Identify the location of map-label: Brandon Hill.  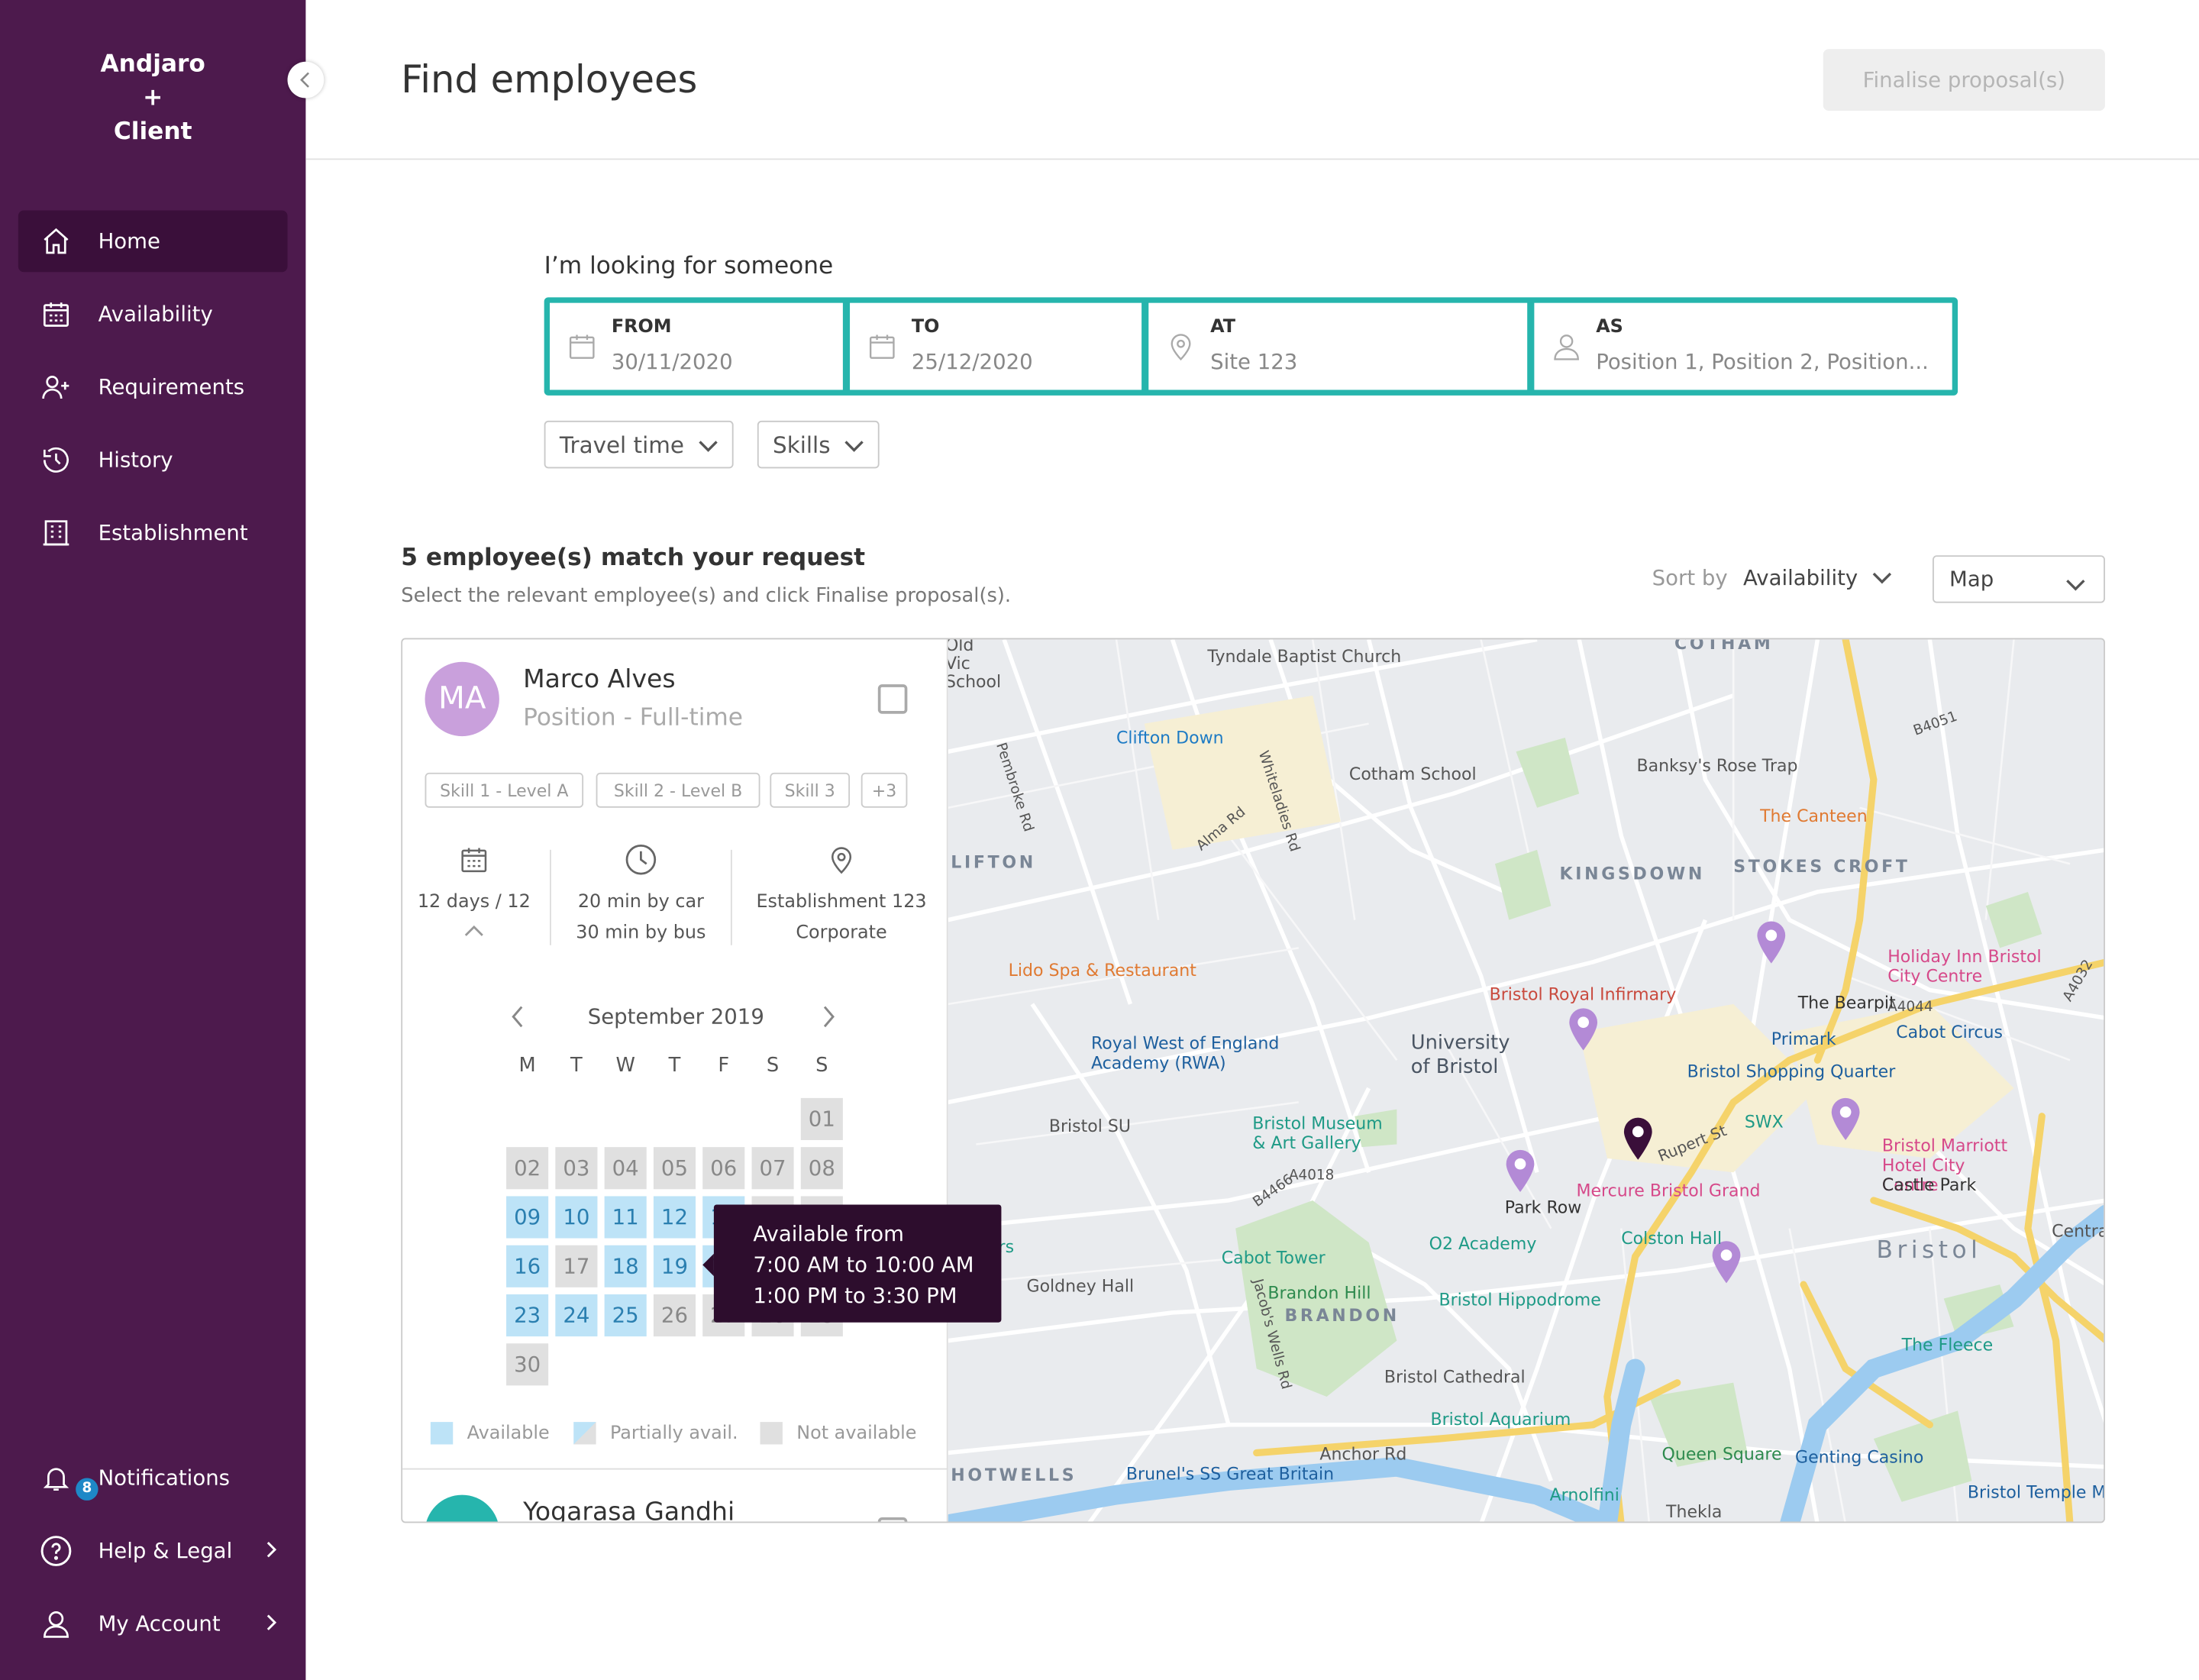
(1319, 1294).